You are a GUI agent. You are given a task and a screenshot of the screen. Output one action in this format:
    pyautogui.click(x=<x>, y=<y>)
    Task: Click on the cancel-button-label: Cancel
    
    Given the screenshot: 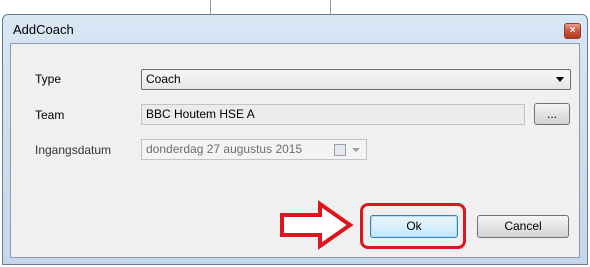 What is the action you would take?
    pyautogui.click(x=523, y=226)
    